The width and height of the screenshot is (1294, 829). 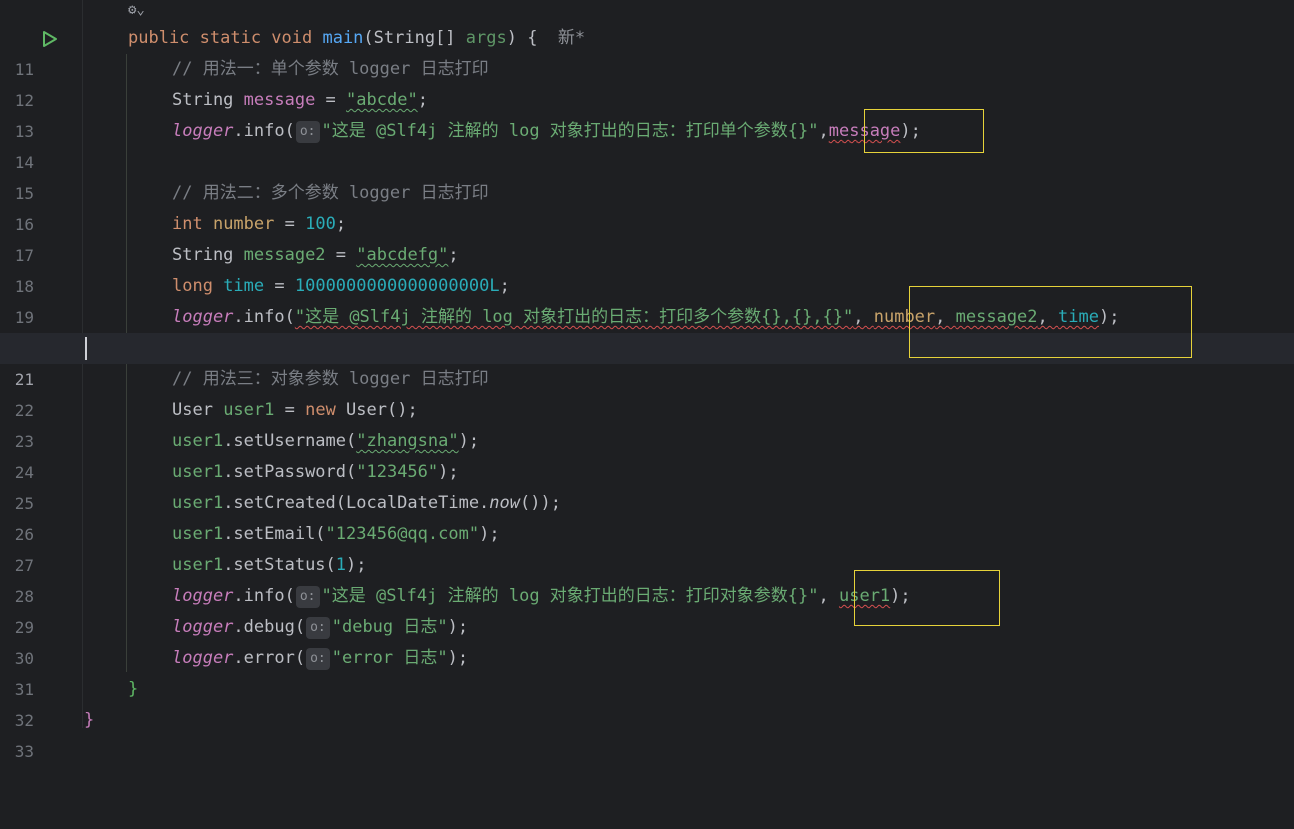 What do you see at coordinates (647, 578) in the screenshot?
I see `code-line-28: 28 user1.setStatus(1);` at bounding box center [647, 578].